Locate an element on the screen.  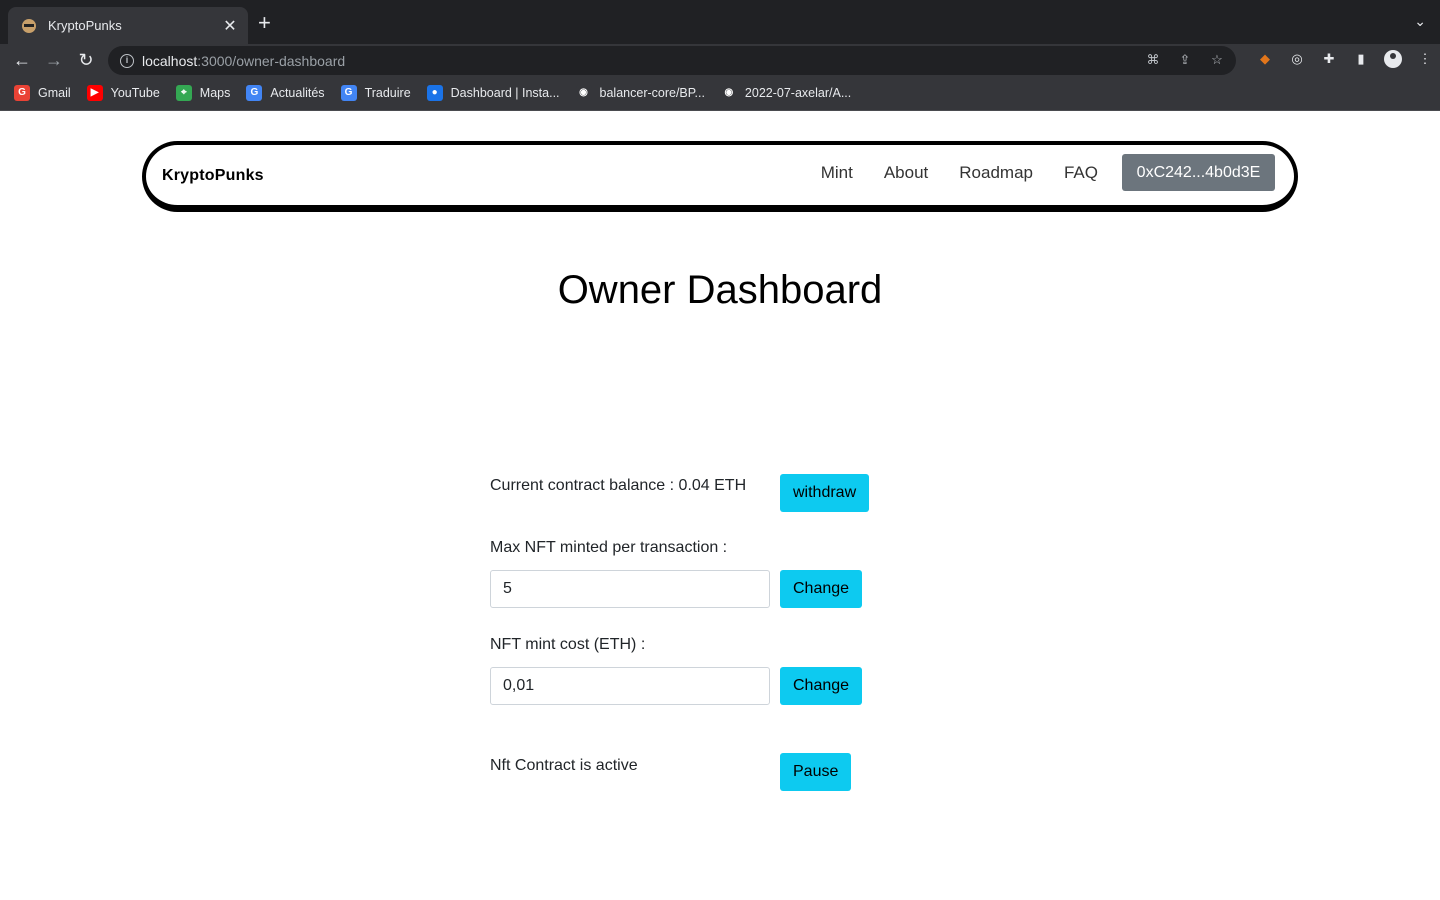
bookmark-item: G Traduire is located at coordinates (375, 93).